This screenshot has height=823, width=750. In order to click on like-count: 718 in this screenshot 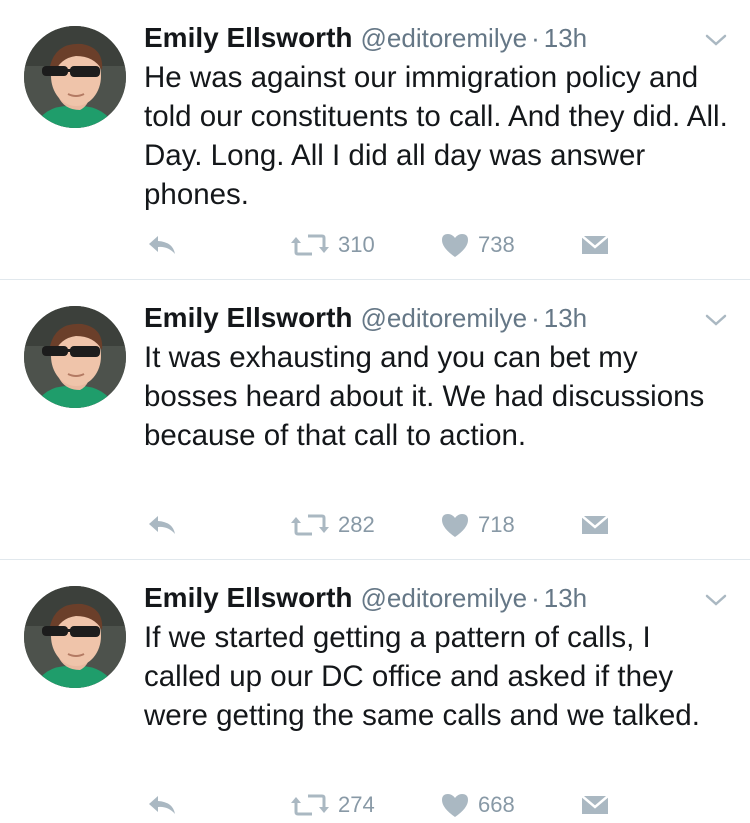, I will do `click(496, 524)`.